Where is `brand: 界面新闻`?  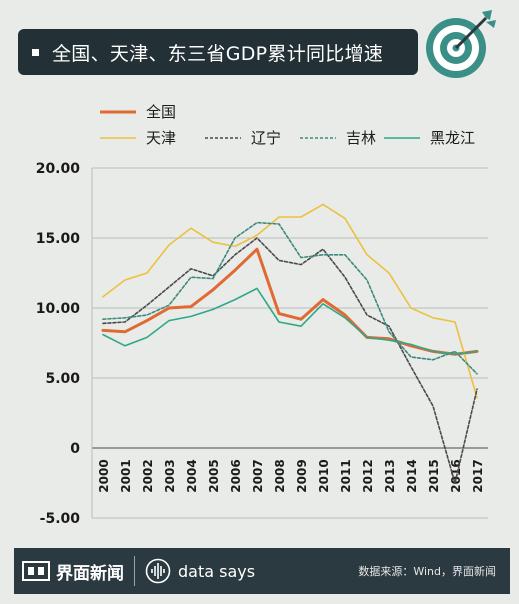
brand: 界面新闻 is located at coordinates (69, 571).